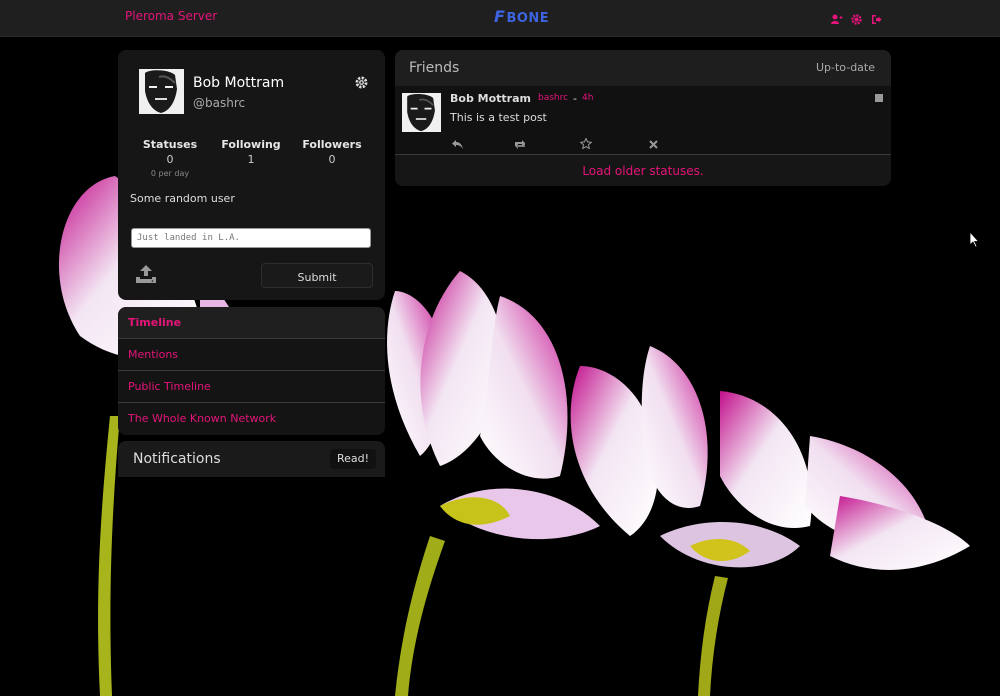  Describe the element at coordinates (421, 112) in the screenshot. I see `status-avatar` at that location.